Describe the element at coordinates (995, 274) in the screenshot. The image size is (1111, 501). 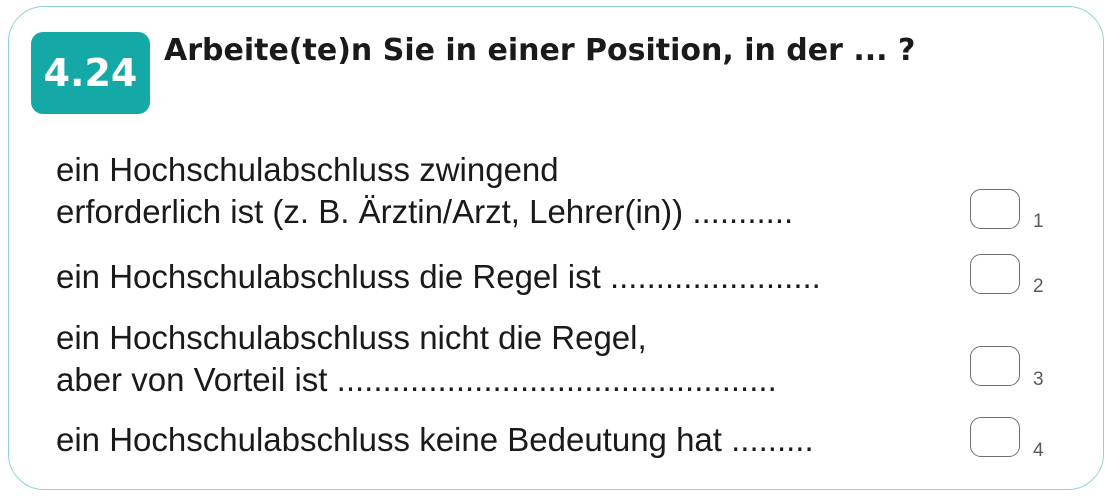
I see `answer-option-2-checkbox` at that location.